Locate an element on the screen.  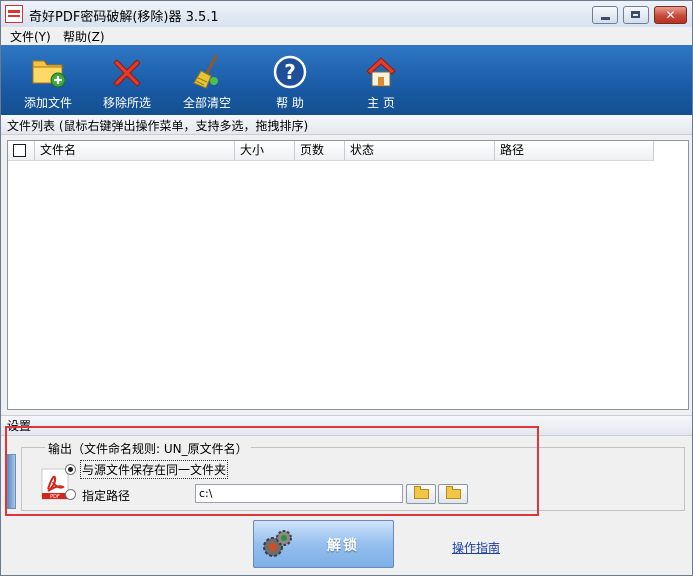
clear-all-button: 全部清空 is located at coordinates (207, 81).